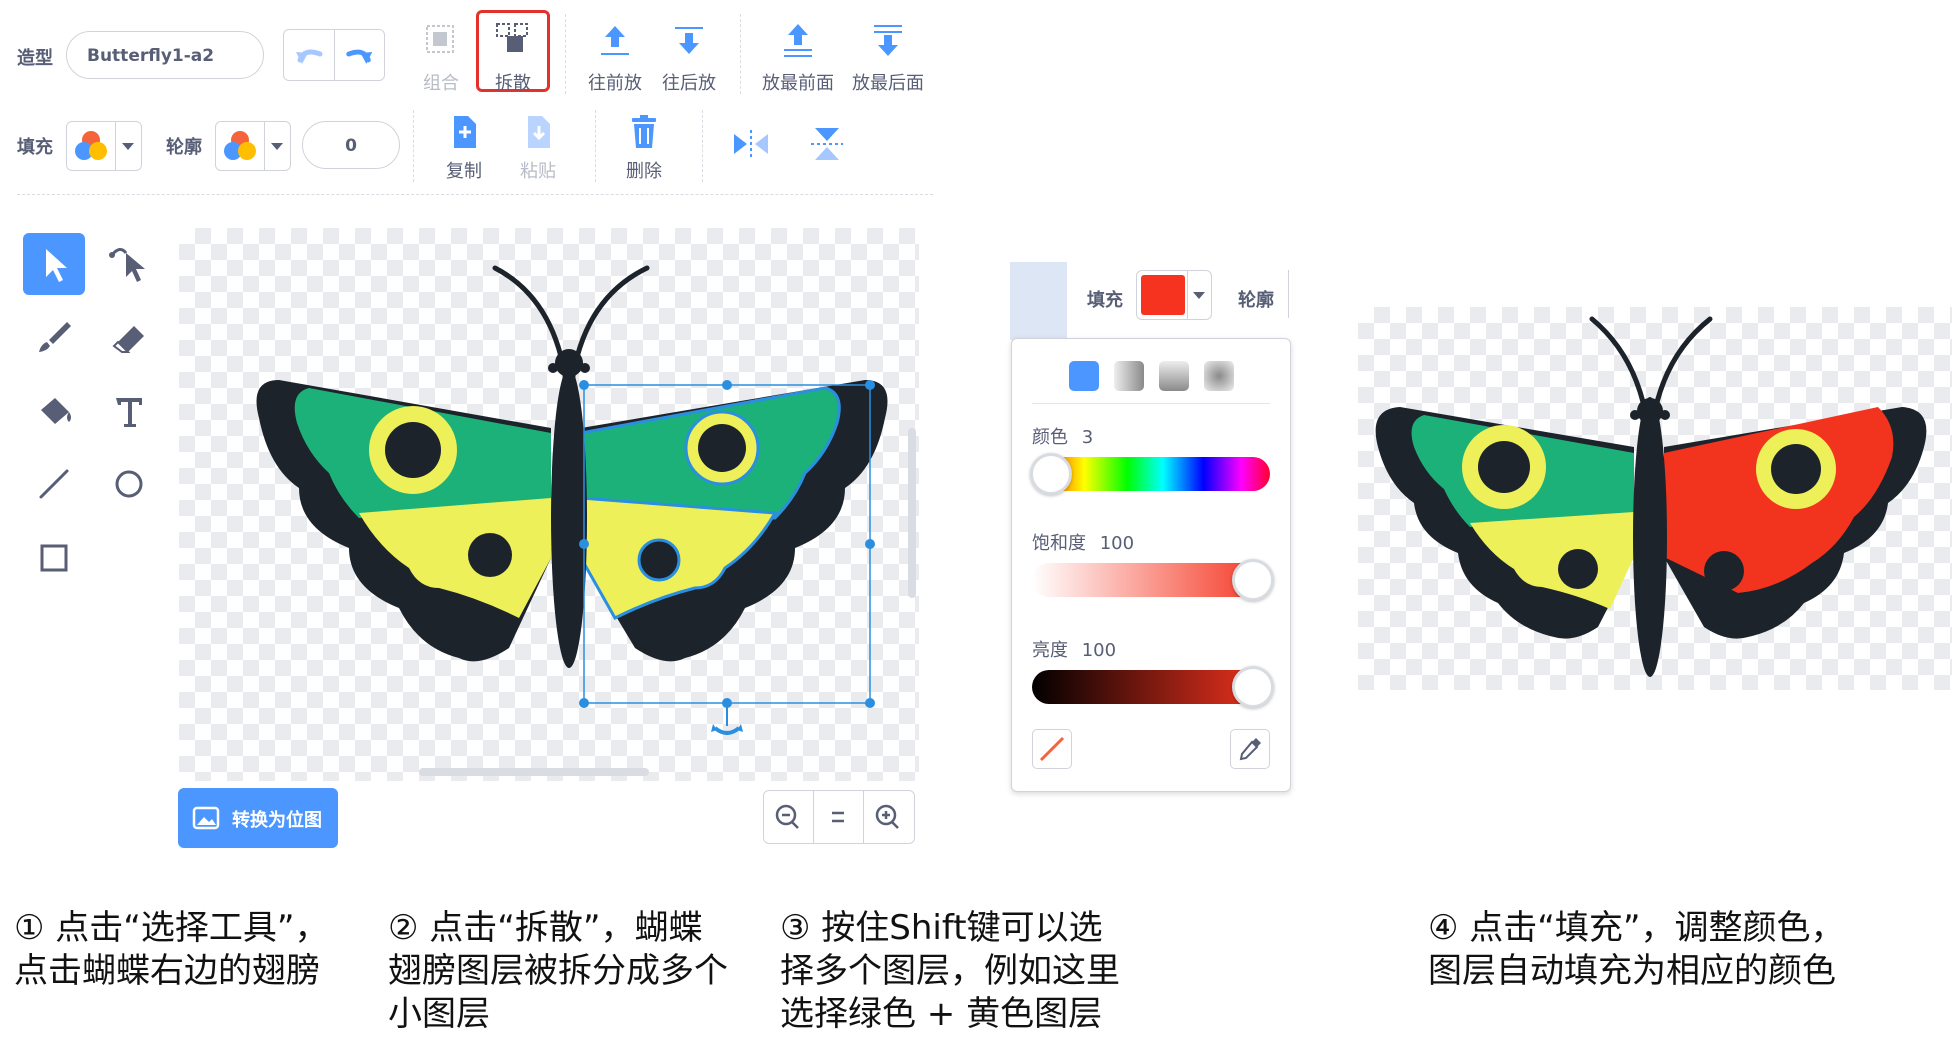  I want to click on text-tool, so click(129, 411).